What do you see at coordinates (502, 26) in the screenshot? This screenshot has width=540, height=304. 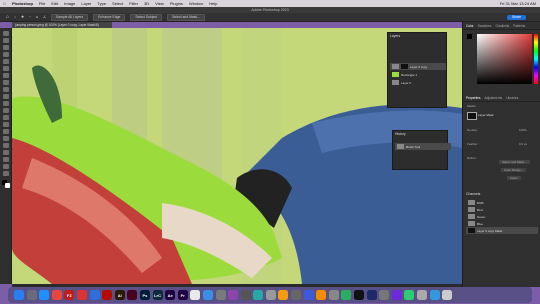 I see `tab-gradients: Gradients` at bounding box center [502, 26].